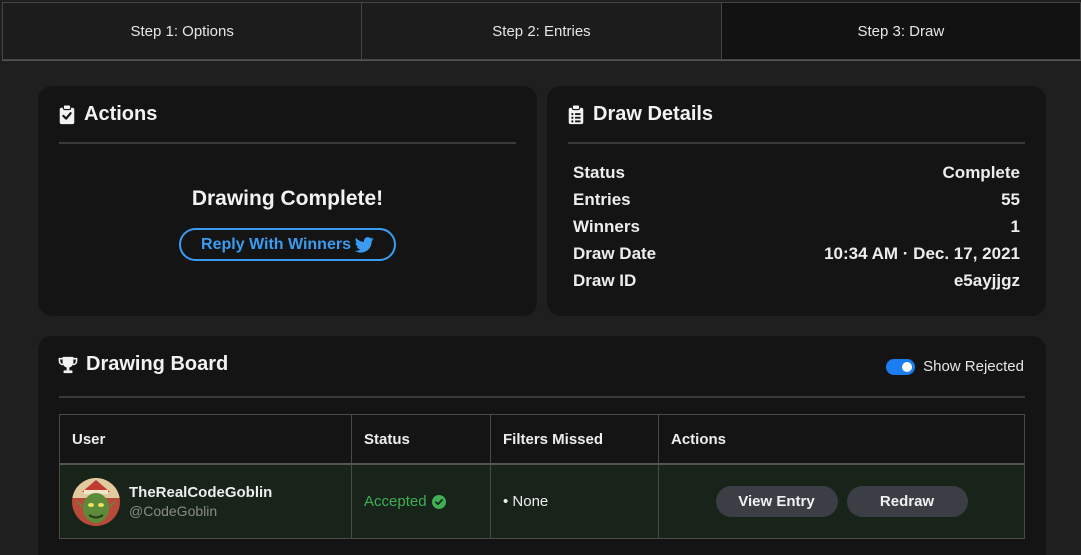 This screenshot has width=1081, height=555. I want to click on table-header: User Status Filters Missed Actions, so click(542, 440).